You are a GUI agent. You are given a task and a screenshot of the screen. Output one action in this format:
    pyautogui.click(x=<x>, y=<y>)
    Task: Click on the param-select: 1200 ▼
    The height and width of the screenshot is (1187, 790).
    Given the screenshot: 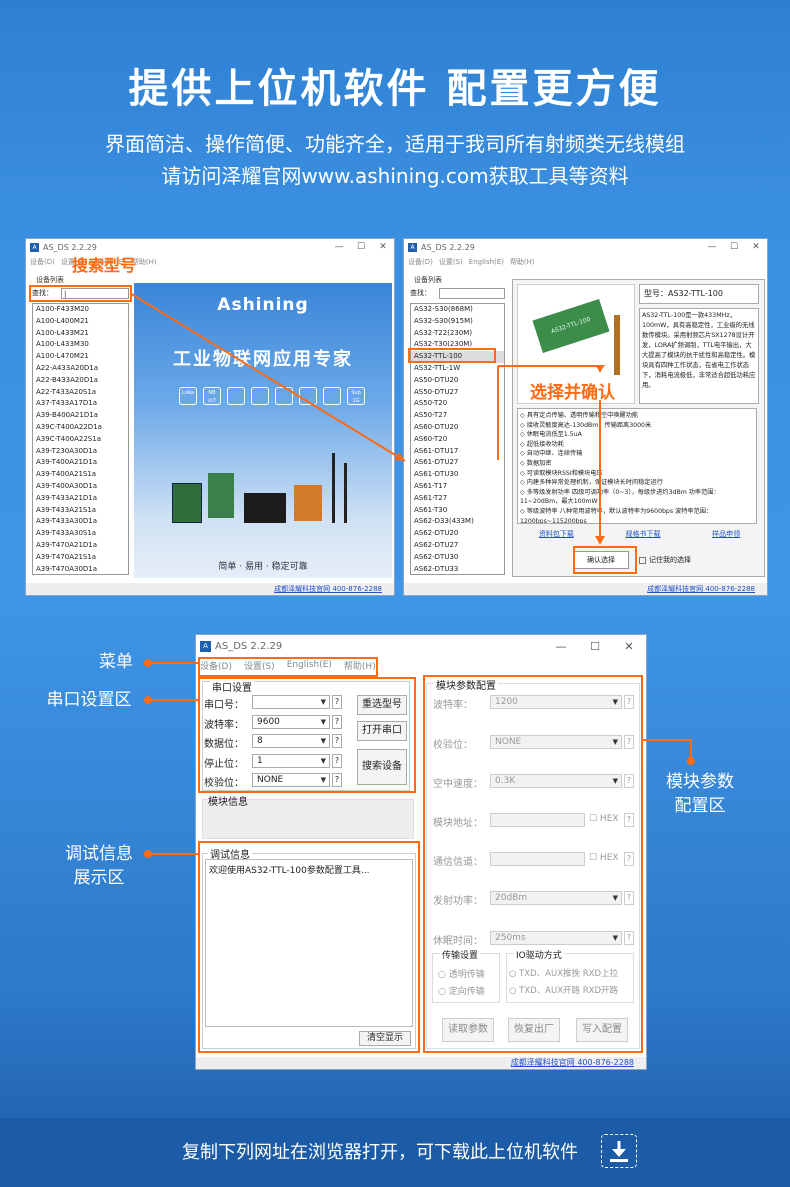 What is the action you would take?
    pyautogui.click(x=556, y=702)
    